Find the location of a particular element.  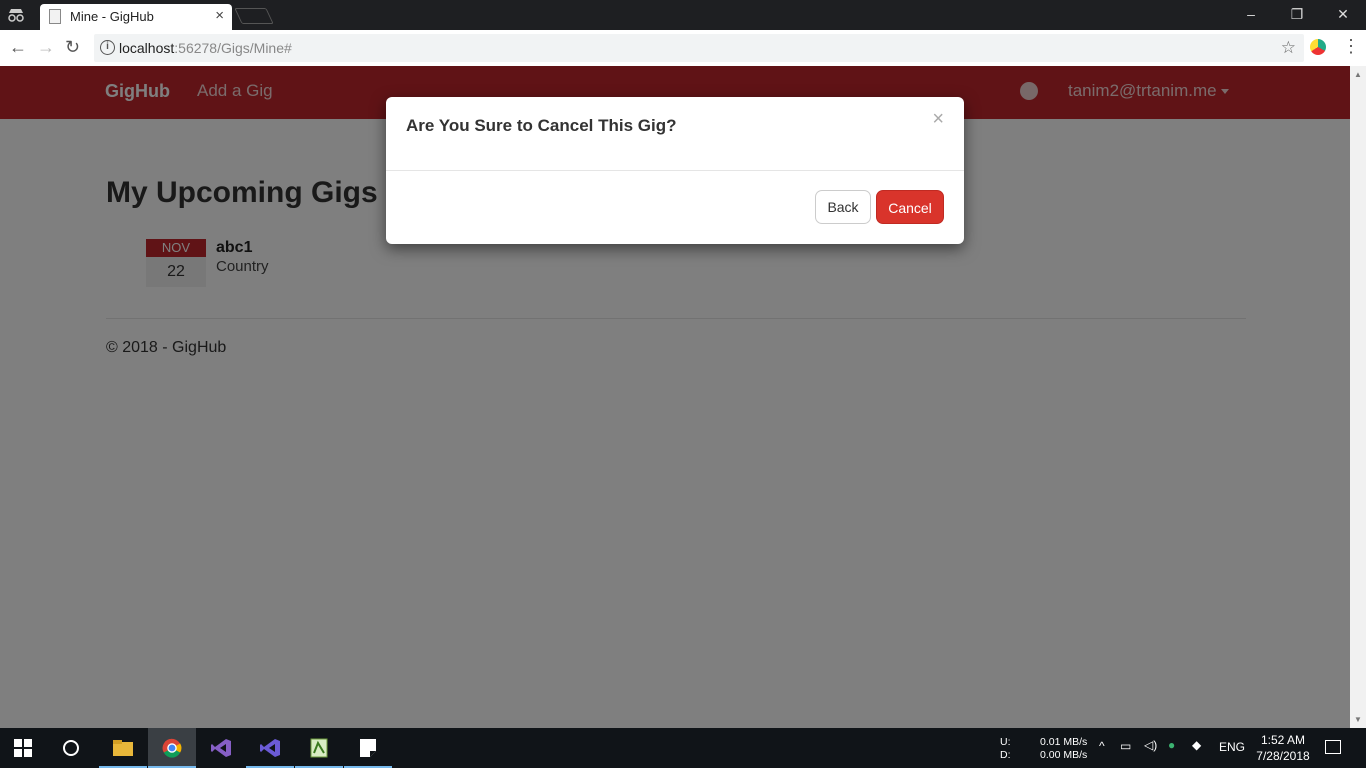

system-clock: 1:52 AM 7/28/2018 is located at coordinates (1283, 748).